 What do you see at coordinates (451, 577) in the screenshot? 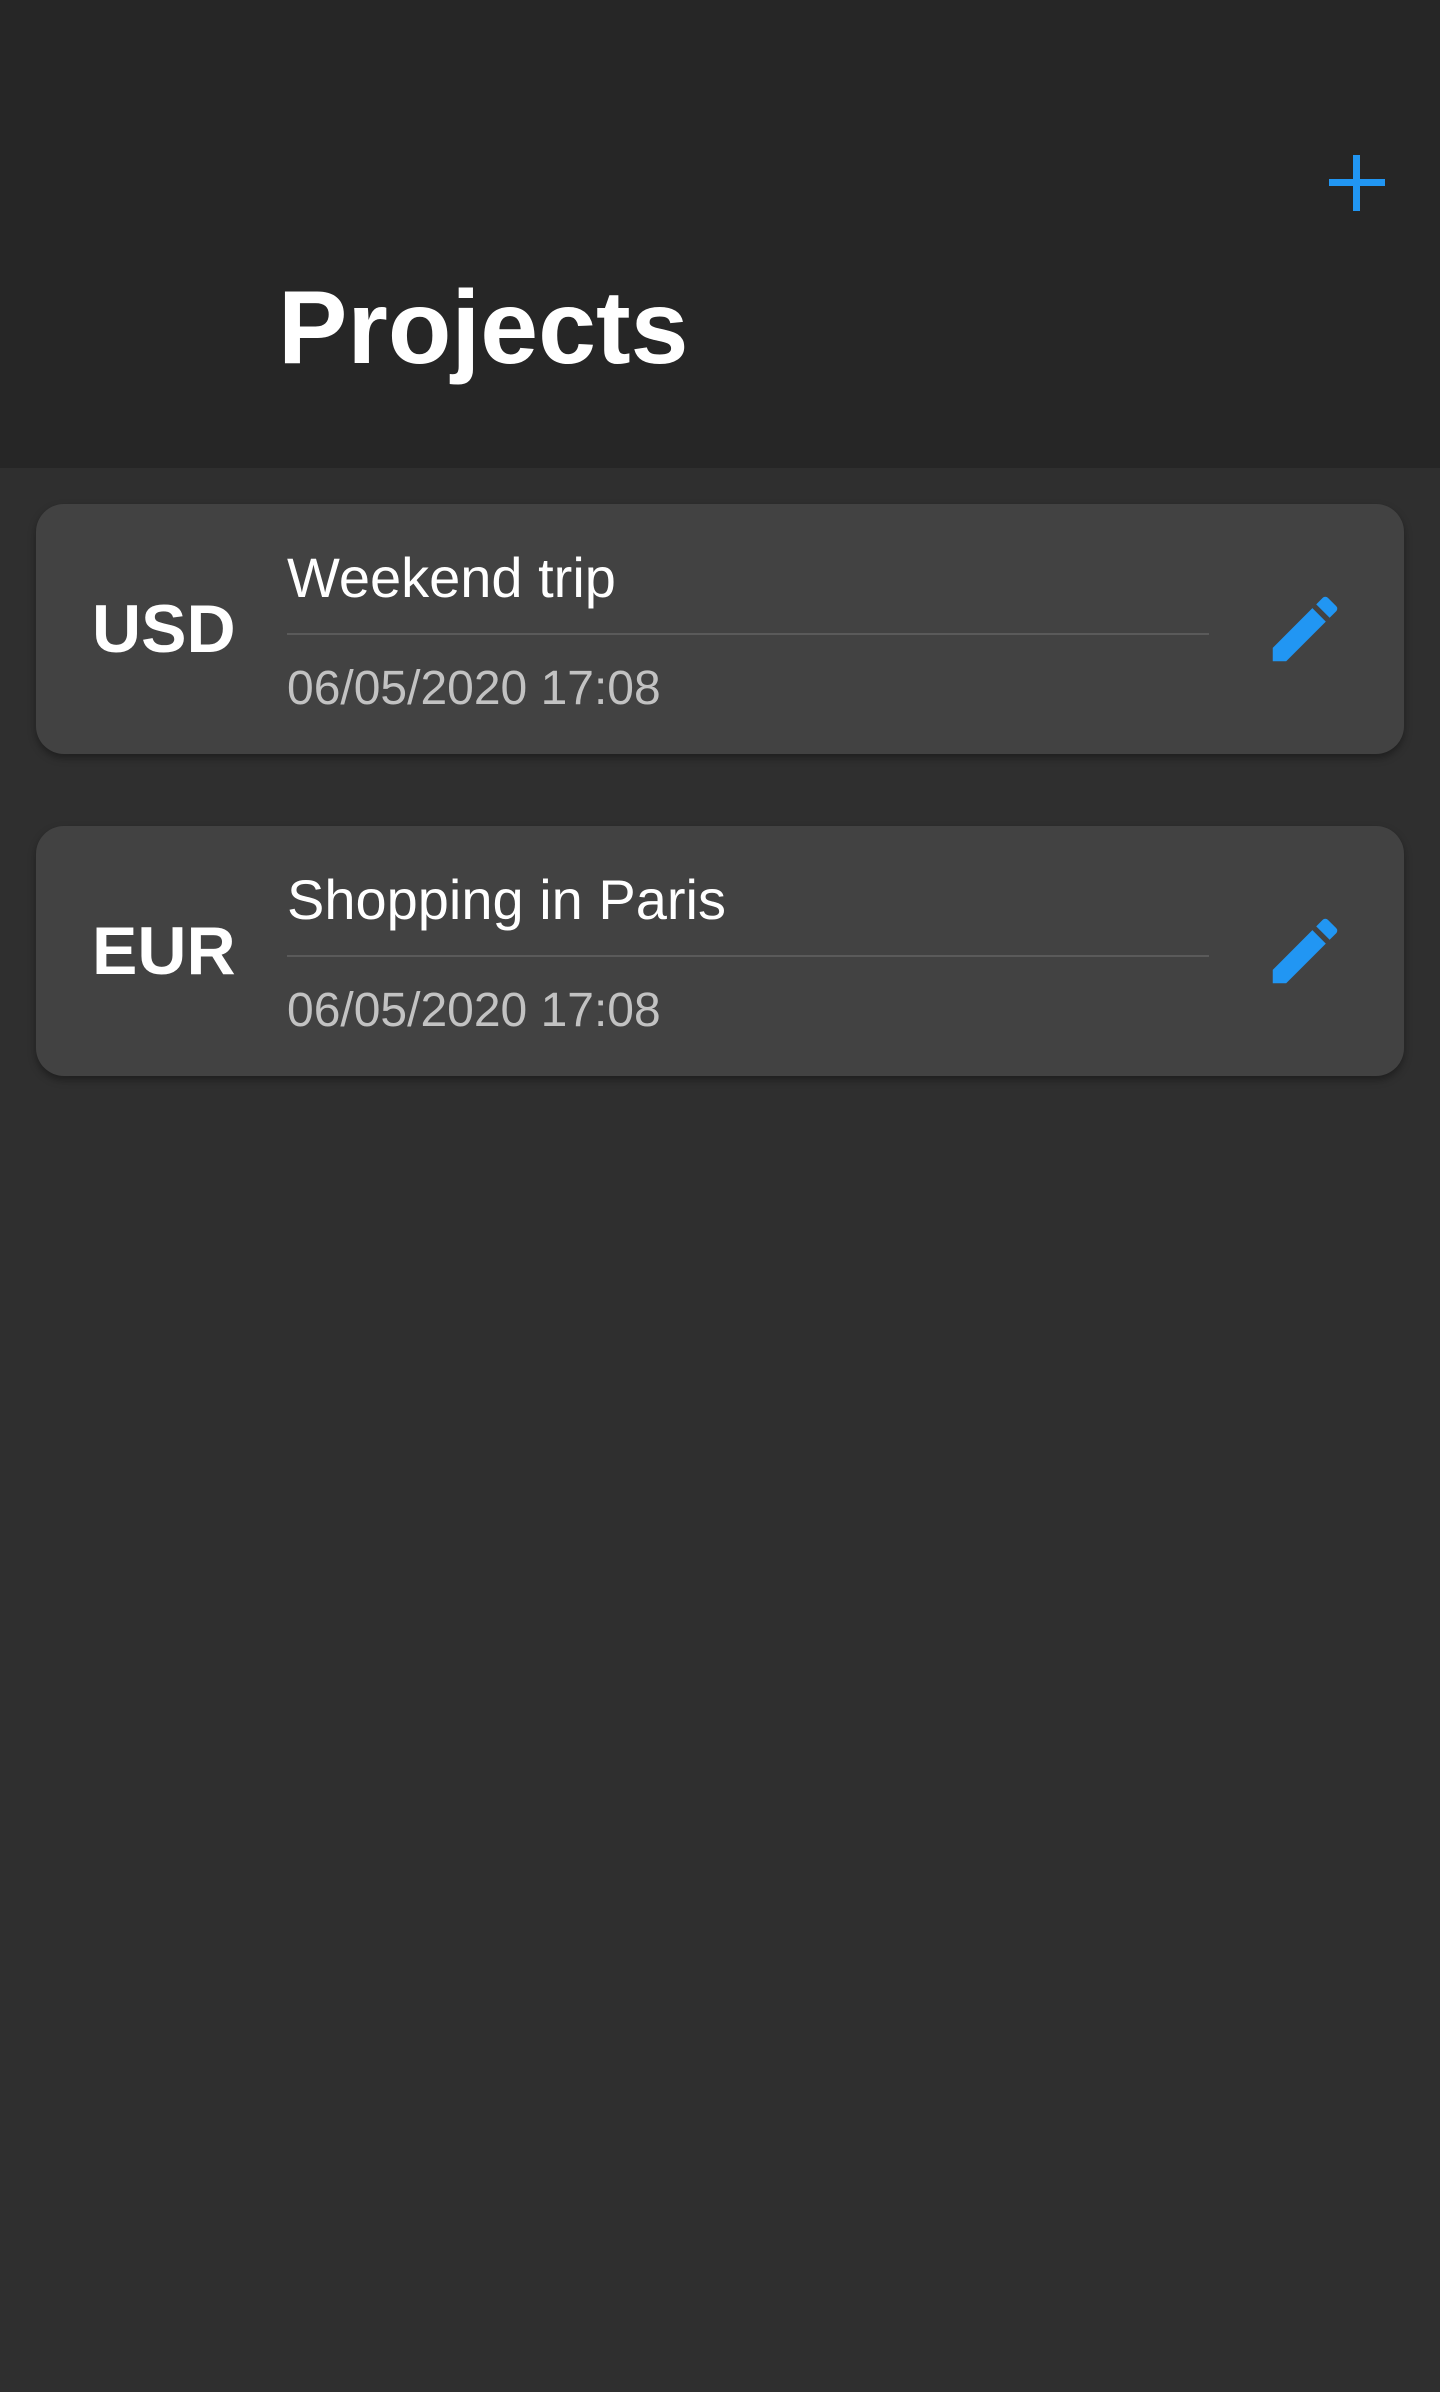
I see `project-name: Weekend trip` at bounding box center [451, 577].